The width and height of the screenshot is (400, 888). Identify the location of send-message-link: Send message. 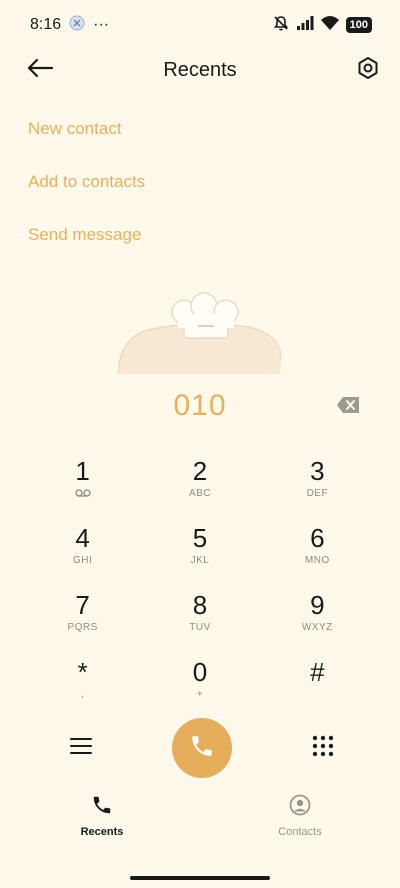
(86, 238).